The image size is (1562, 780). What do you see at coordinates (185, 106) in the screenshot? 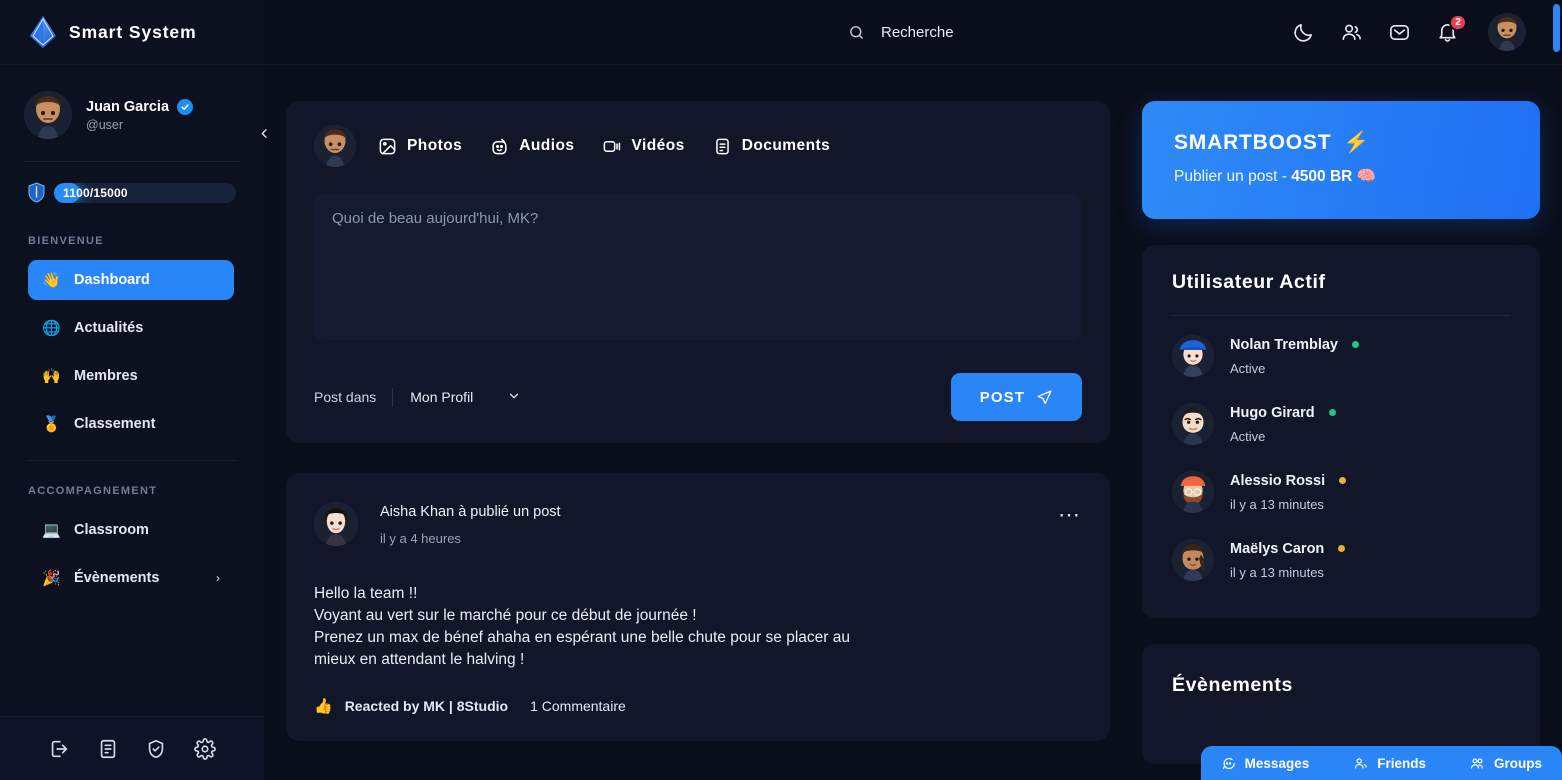
I see `verified-check-icon` at bounding box center [185, 106].